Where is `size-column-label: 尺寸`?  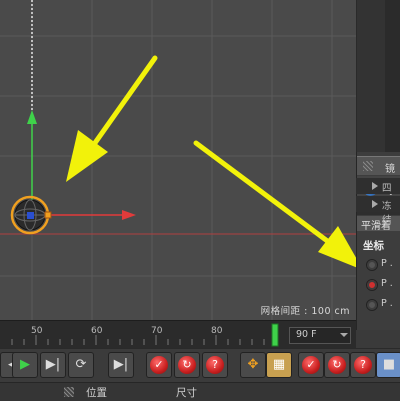 size-column-label: 尺寸 is located at coordinates (186, 393).